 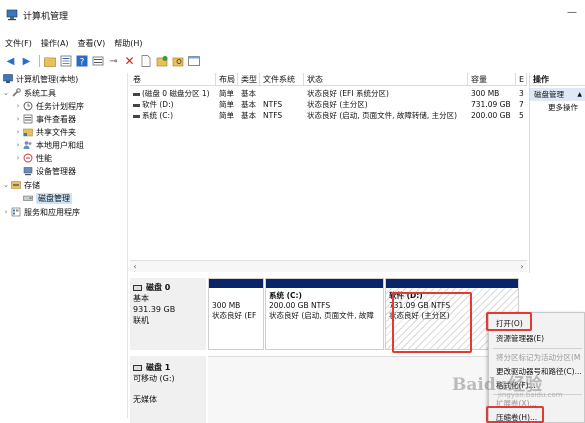 What do you see at coordinates (572, 13) in the screenshot?
I see `minimize-button: —` at bounding box center [572, 13].